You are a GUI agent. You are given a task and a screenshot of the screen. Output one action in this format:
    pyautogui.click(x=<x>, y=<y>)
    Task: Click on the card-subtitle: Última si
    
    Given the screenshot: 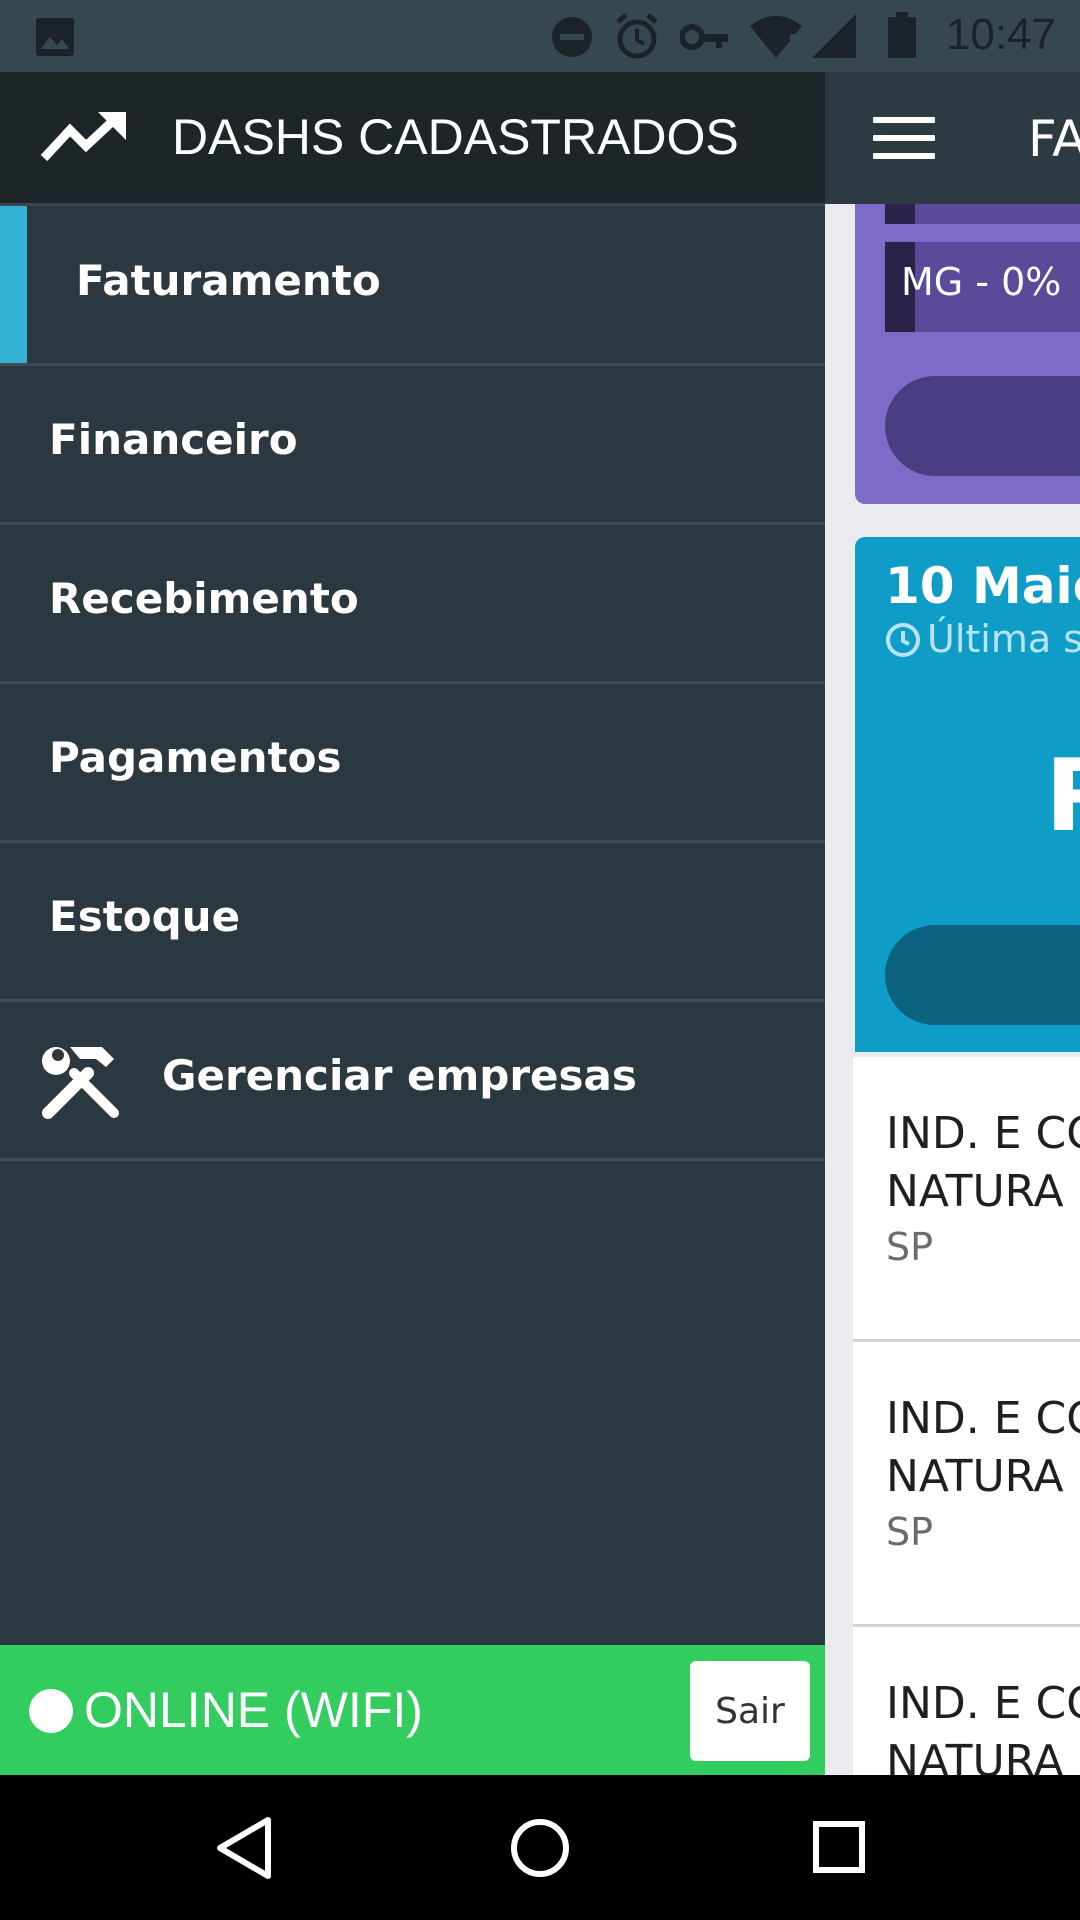 What is the action you would take?
    pyautogui.click(x=982, y=639)
    